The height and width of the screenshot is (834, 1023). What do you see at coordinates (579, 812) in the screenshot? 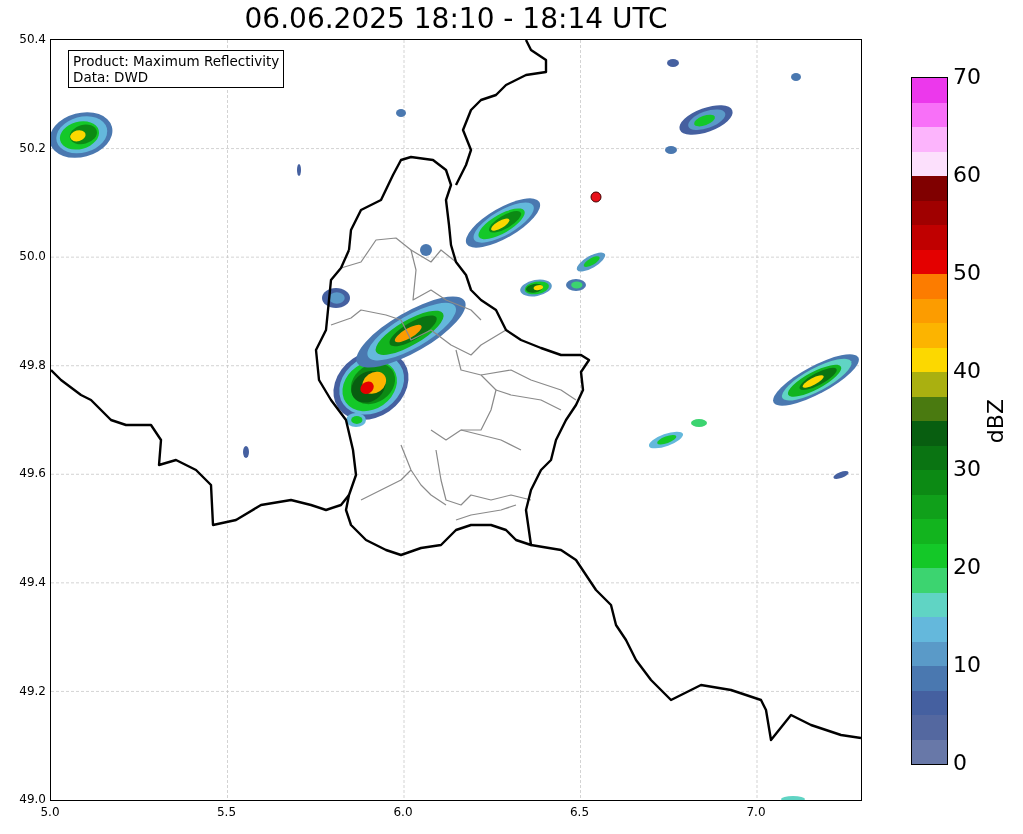
I see `axis-tick-label: 6.5` at bounding box center [579, 812].